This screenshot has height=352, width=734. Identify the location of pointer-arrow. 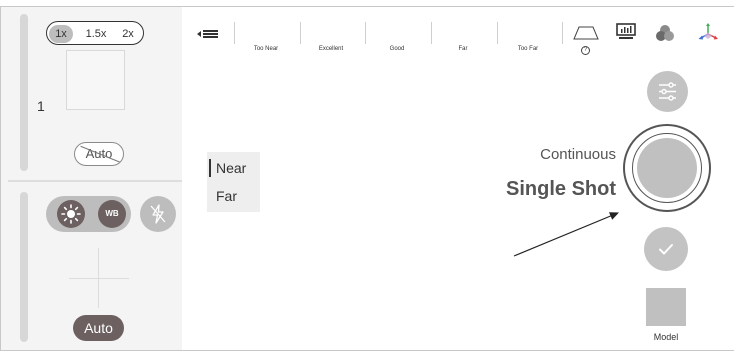
(566, 234).